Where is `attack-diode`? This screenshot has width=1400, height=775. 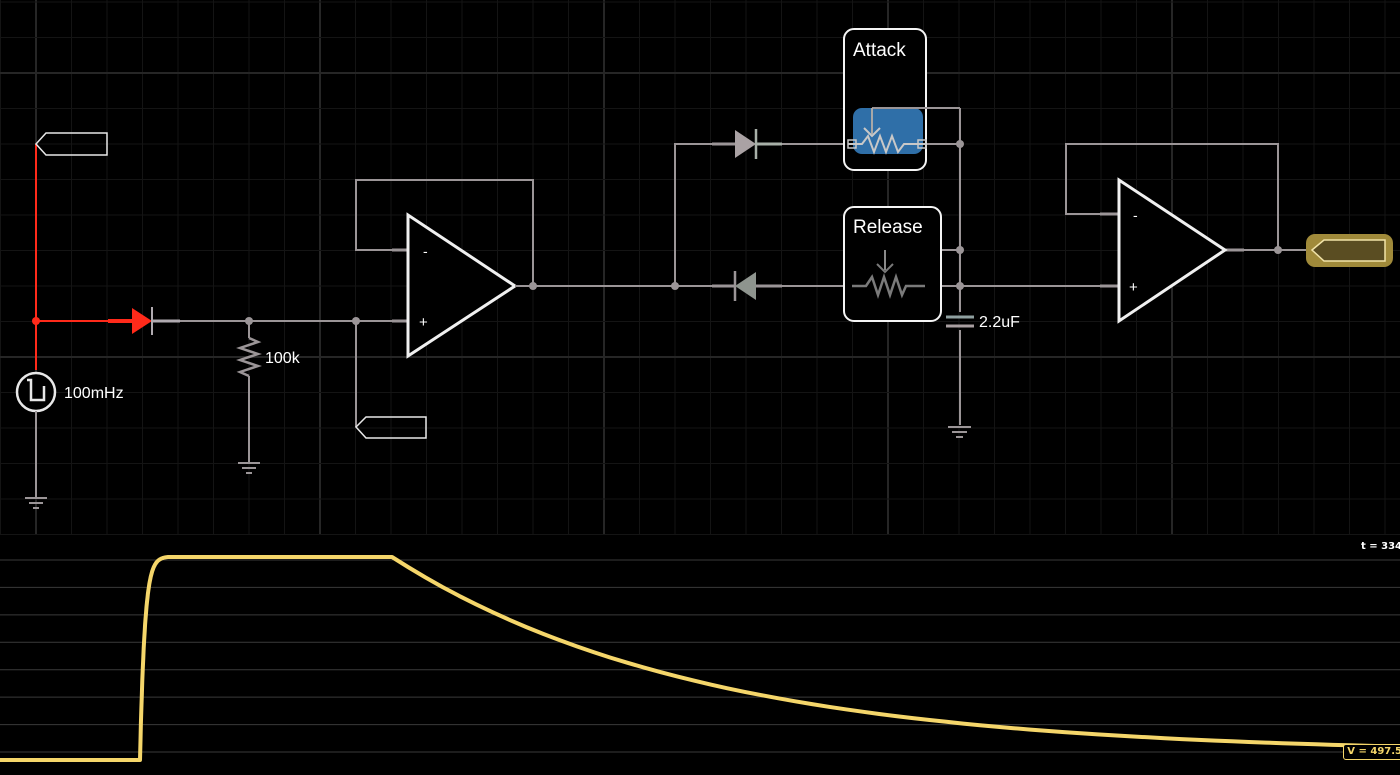 attack-diode is located at coordinates (747, 144).